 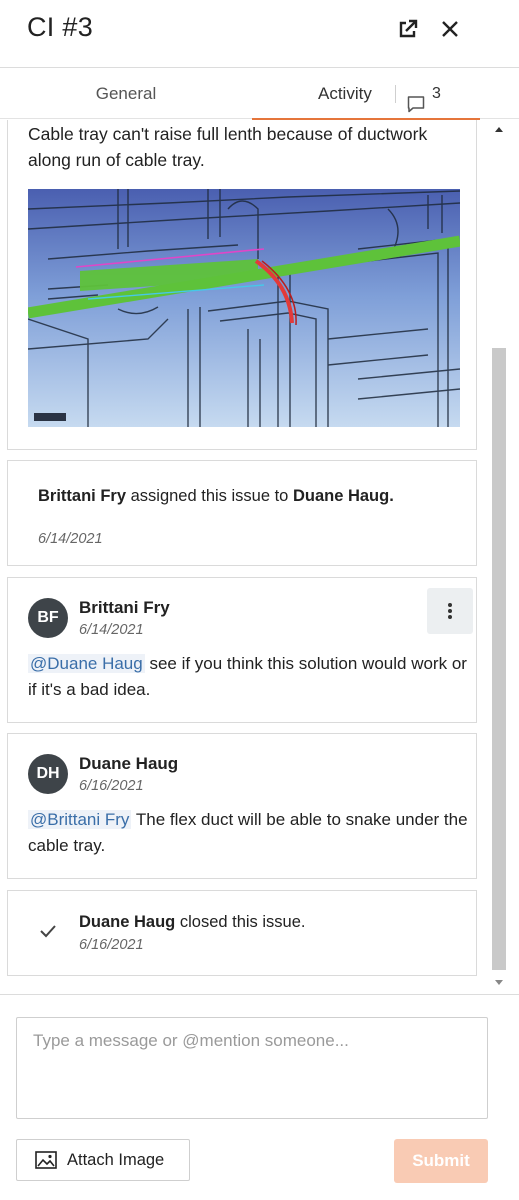 What do you see at coordinates (345, 93) in the screenshot?
I see `tab-activity-label: Activity` at bounding box center [345, 93].